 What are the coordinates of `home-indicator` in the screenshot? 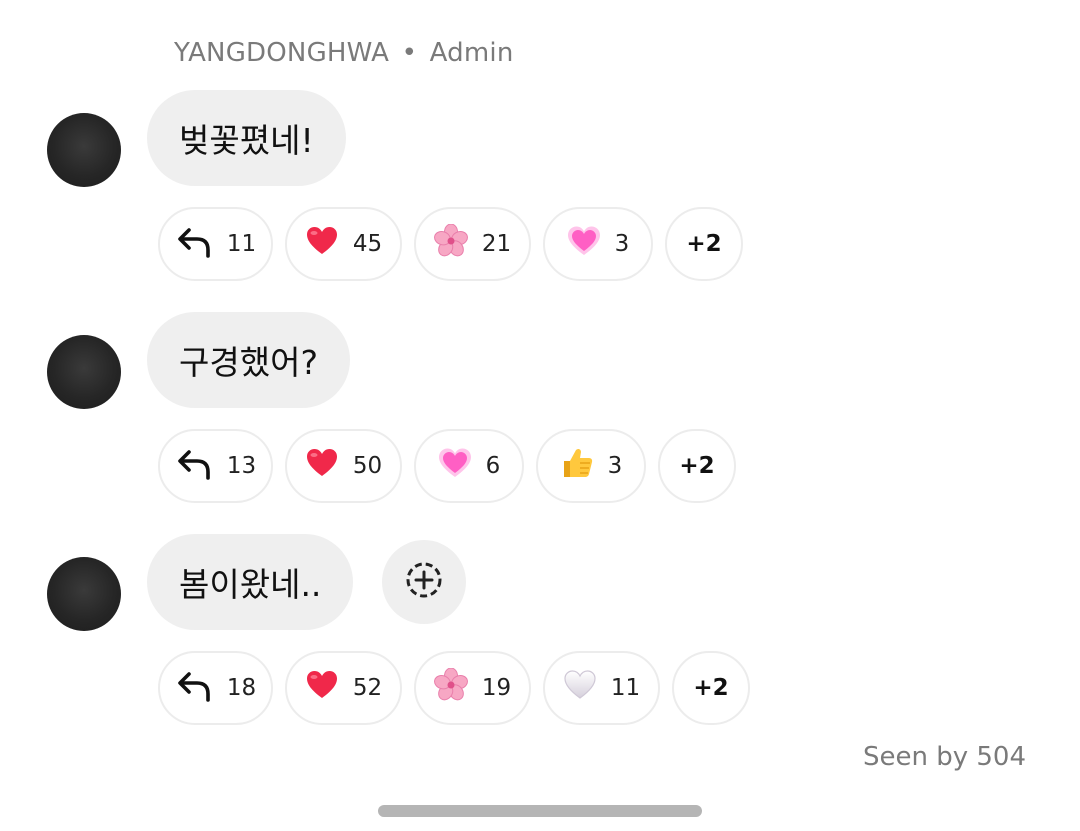 It's located at (540, 811).